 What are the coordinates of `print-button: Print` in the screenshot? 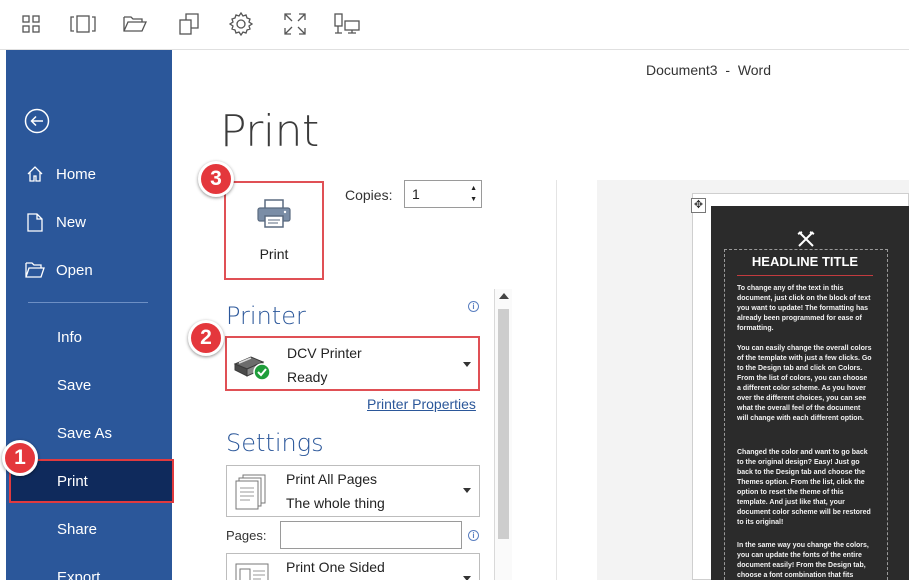 It's located at (274, 230).